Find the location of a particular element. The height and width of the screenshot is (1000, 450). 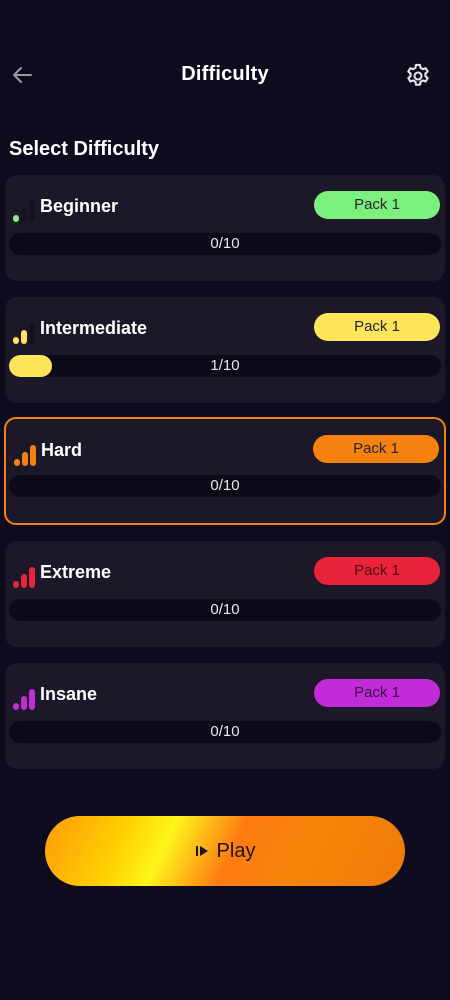

header: Difficulty is located at coordinates (225, 75).